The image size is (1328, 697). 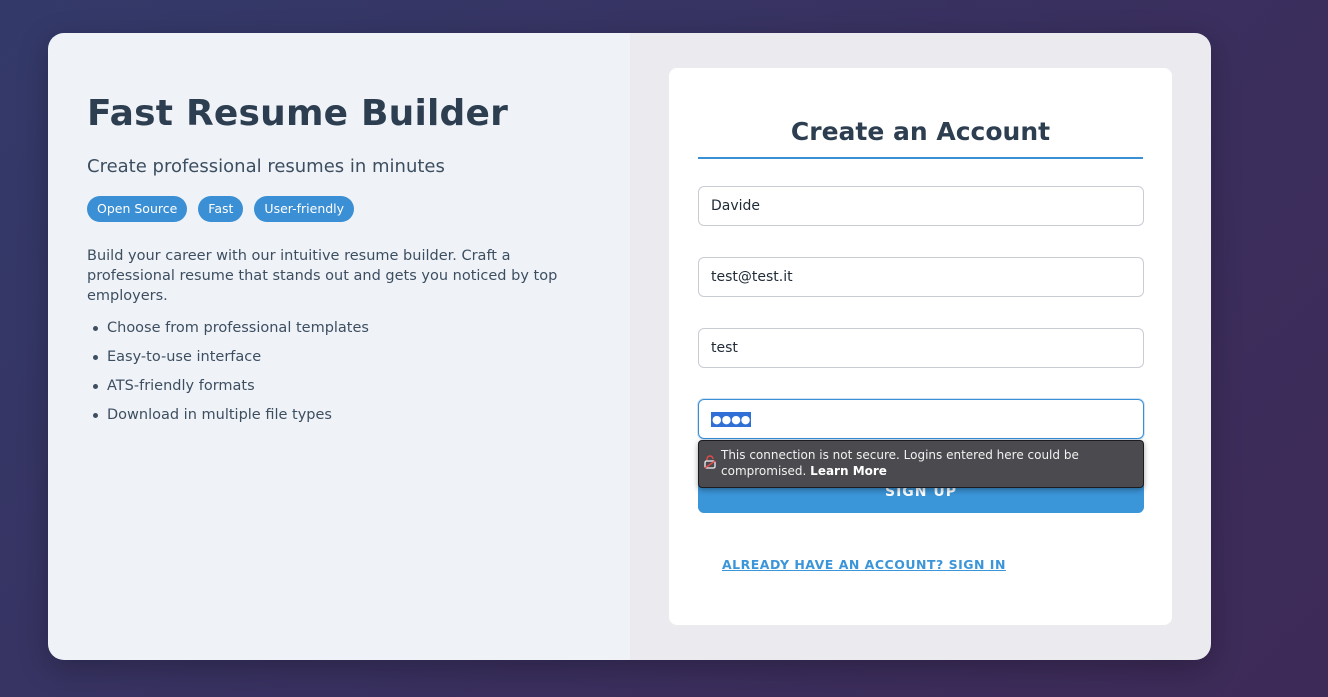 I want to click on tag-user-friendly: User-friendly, so click(x=304, y=209).